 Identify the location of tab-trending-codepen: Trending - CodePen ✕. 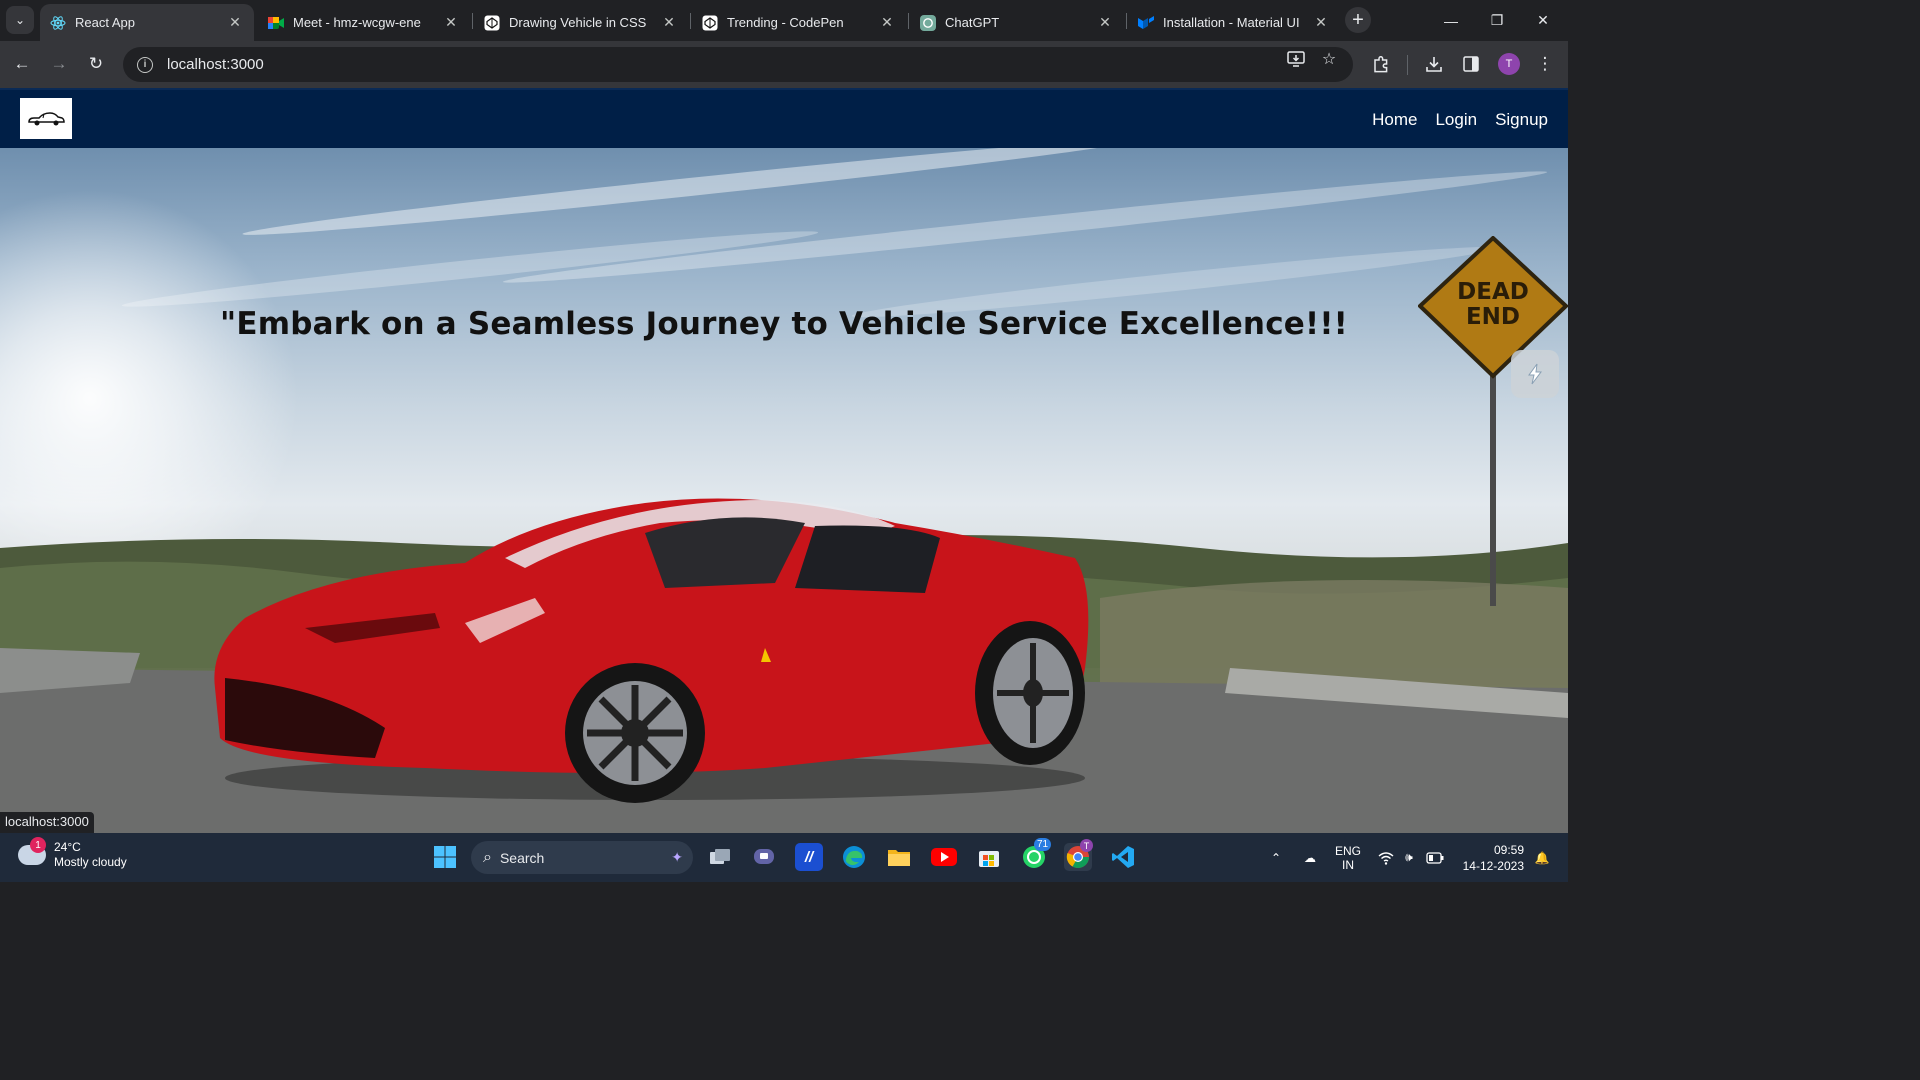
(799, 22).